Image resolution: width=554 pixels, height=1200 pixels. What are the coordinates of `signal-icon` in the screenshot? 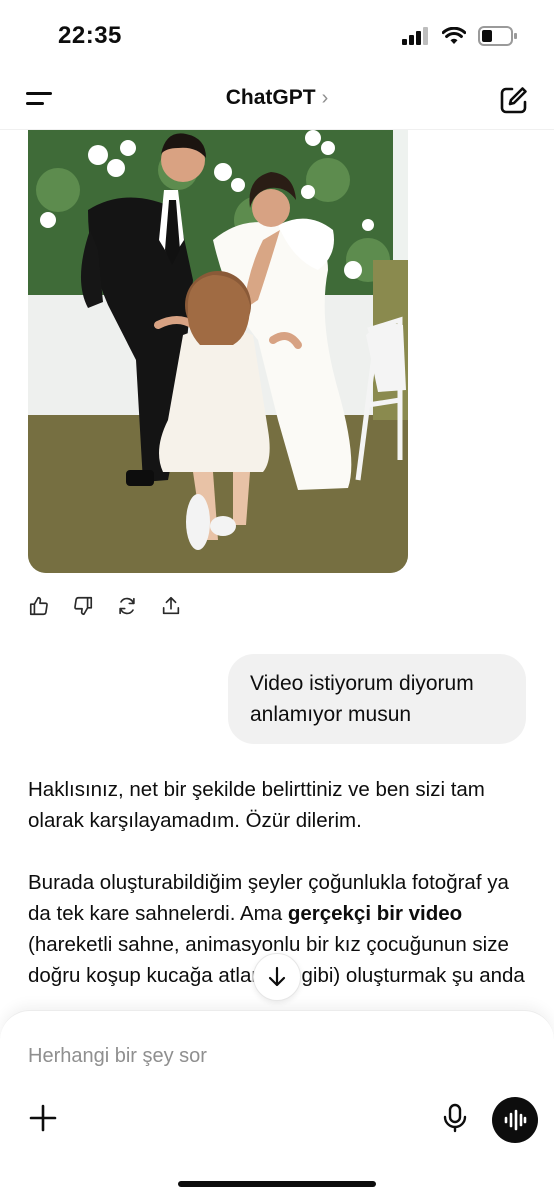 It's located at (415, 36).